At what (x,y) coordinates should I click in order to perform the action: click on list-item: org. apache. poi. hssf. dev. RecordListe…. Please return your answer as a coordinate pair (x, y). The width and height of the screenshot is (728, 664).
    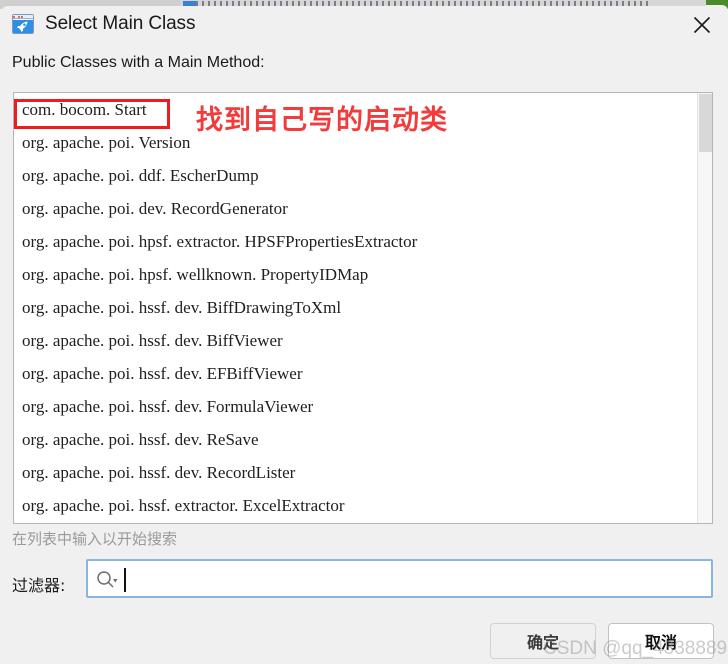
    Looking at the image, I should click on (355, 472).